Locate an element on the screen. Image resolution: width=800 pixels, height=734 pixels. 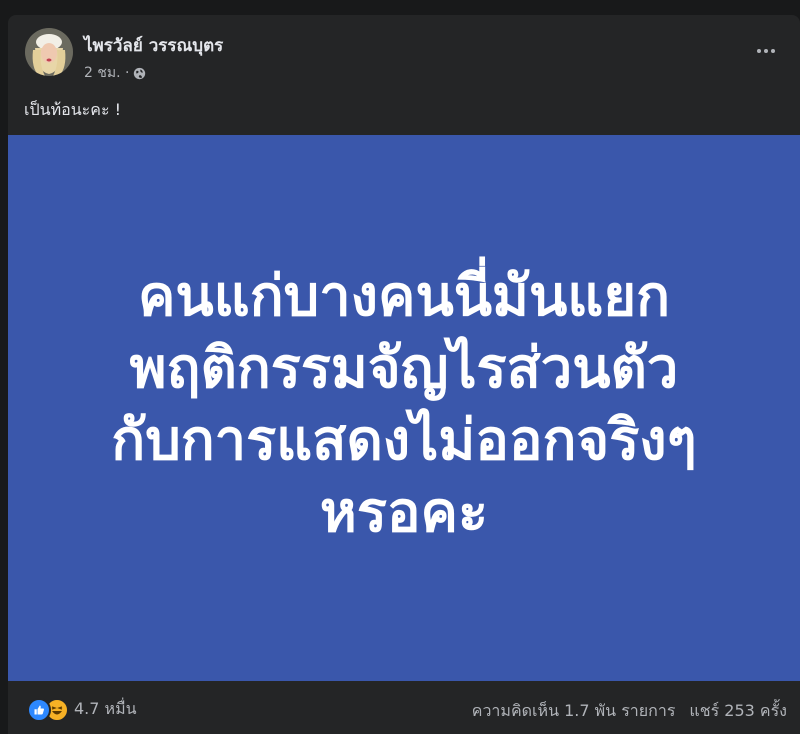
post-meta: 2 ชม. · is located at coordinates (115, 73).